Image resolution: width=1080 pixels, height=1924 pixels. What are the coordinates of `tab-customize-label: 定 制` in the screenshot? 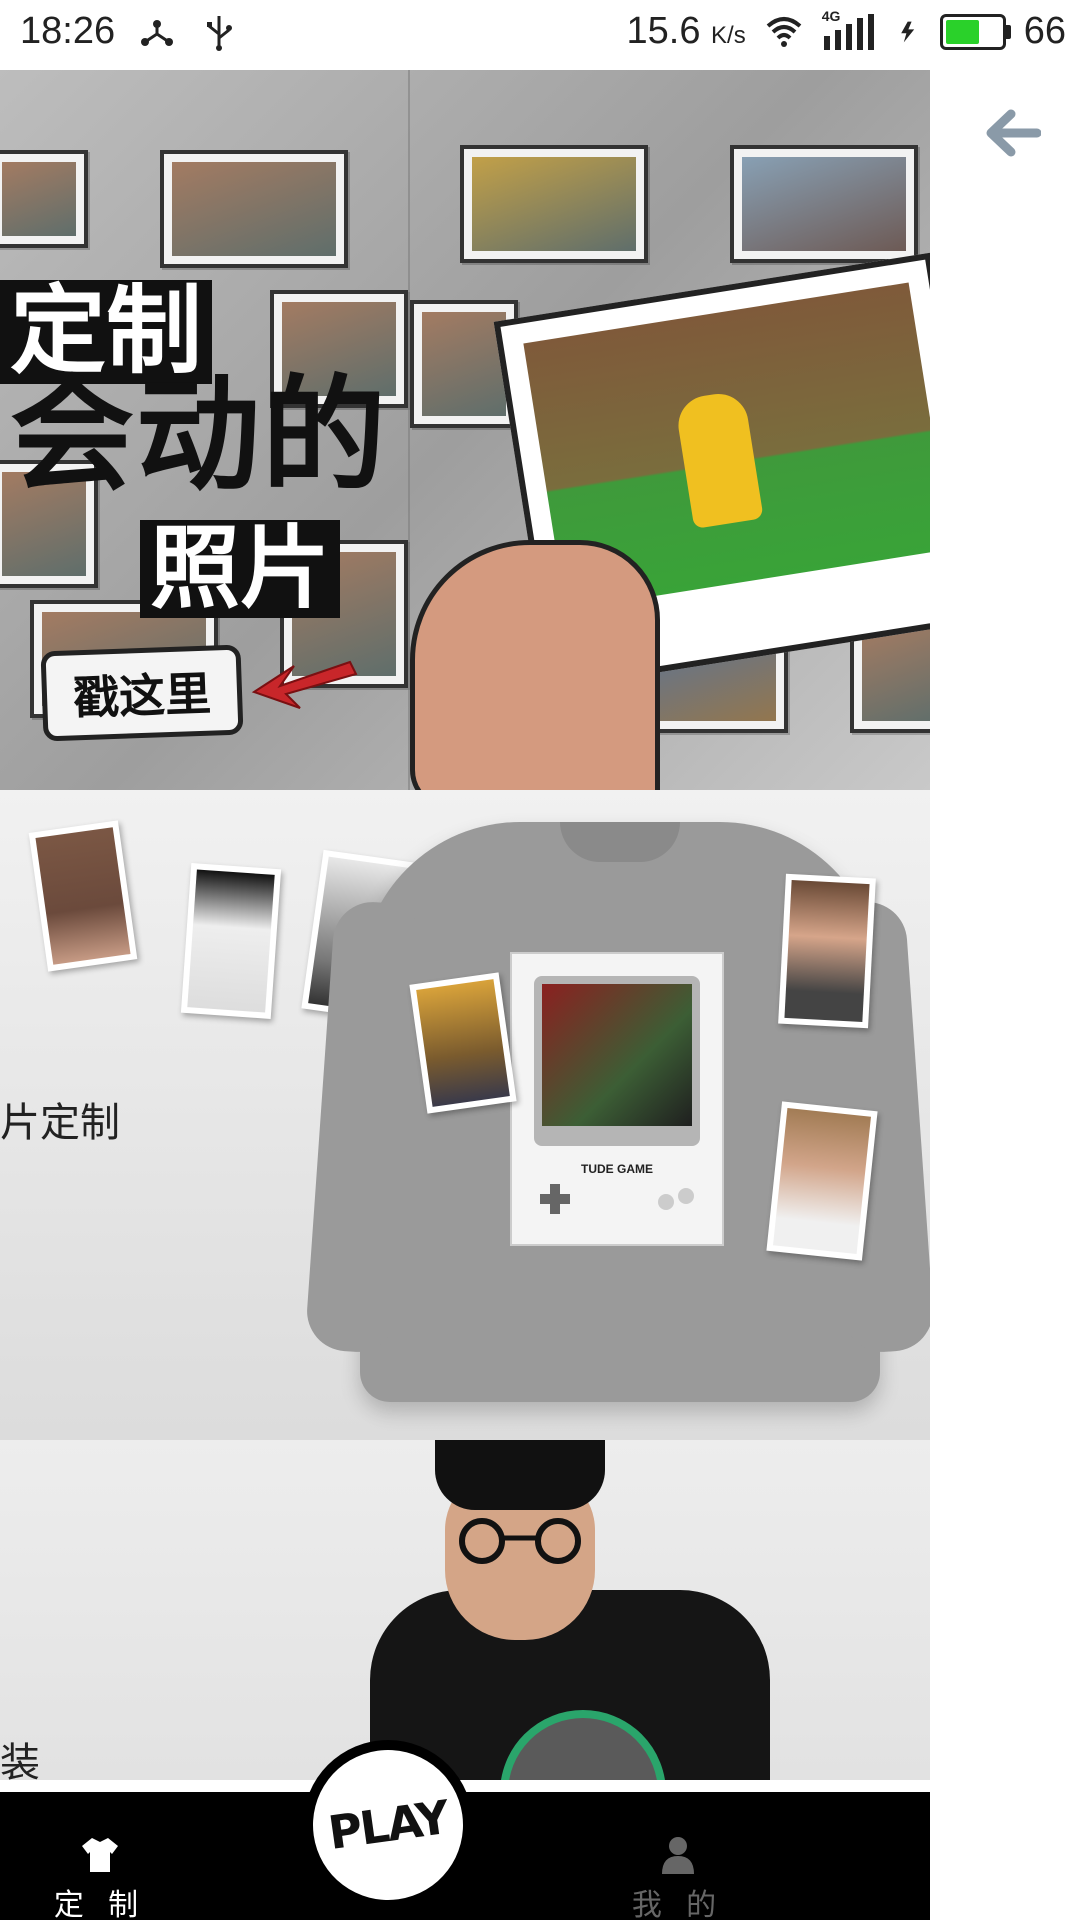 It's located at (100, 1905).